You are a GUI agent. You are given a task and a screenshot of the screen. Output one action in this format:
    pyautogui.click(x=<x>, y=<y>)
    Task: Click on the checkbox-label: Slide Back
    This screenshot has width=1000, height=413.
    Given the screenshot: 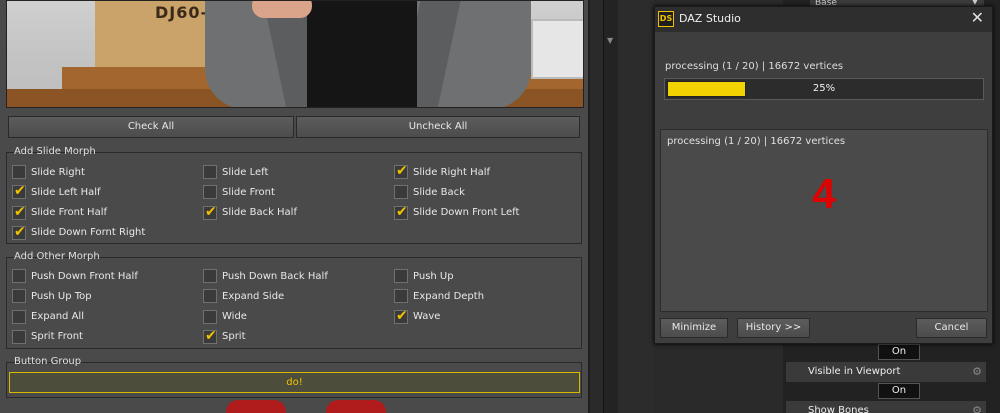 What is the action you would take?
    pyautogui.click(x=439, y=192)
    